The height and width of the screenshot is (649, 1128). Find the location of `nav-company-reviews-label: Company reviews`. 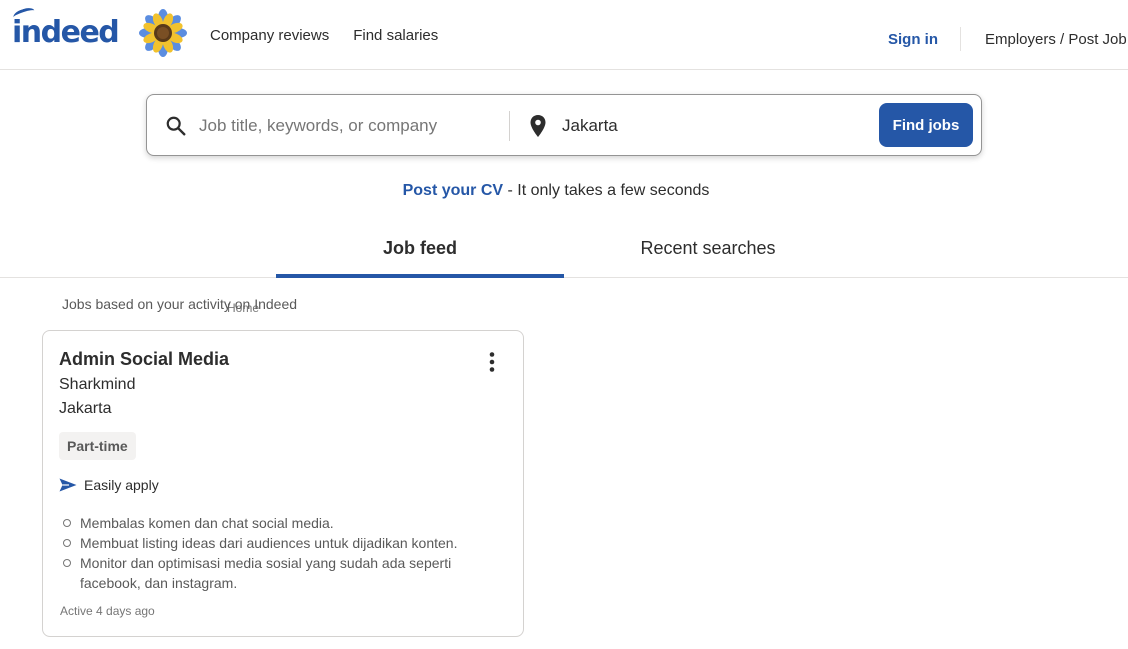

nav-company-reviews-label: Company reviews is located at coordinates (270, 35).